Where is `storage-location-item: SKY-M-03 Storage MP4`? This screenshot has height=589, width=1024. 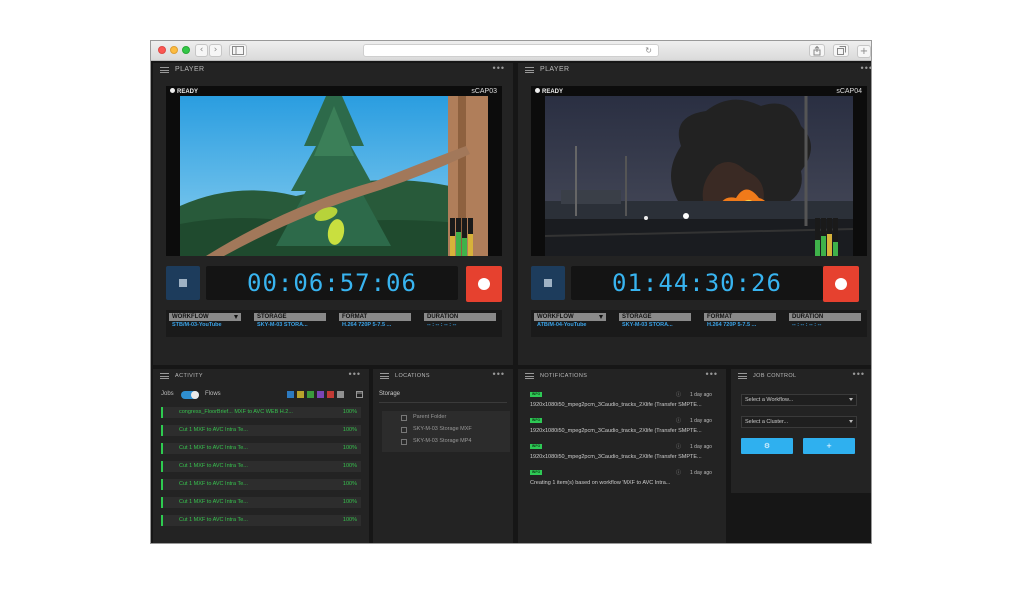 storage-location-item: SKY-M-03 Storage MP4 is located at coordinates (450, 441).